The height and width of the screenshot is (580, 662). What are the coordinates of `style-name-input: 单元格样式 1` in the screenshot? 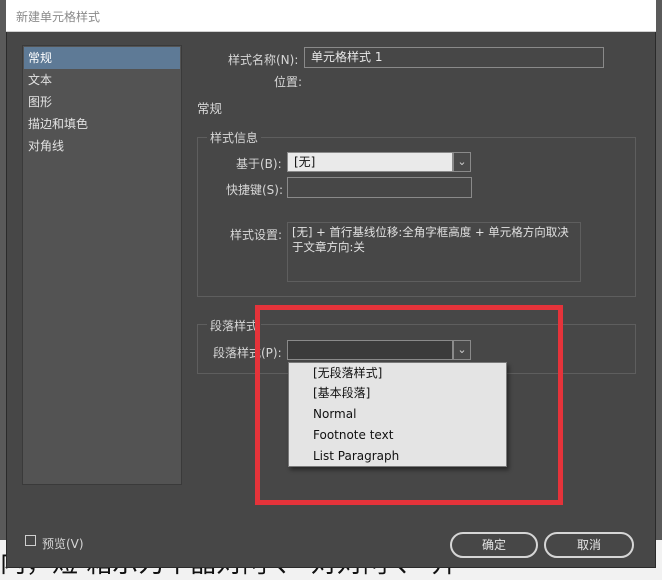 It's located at (454, 57).